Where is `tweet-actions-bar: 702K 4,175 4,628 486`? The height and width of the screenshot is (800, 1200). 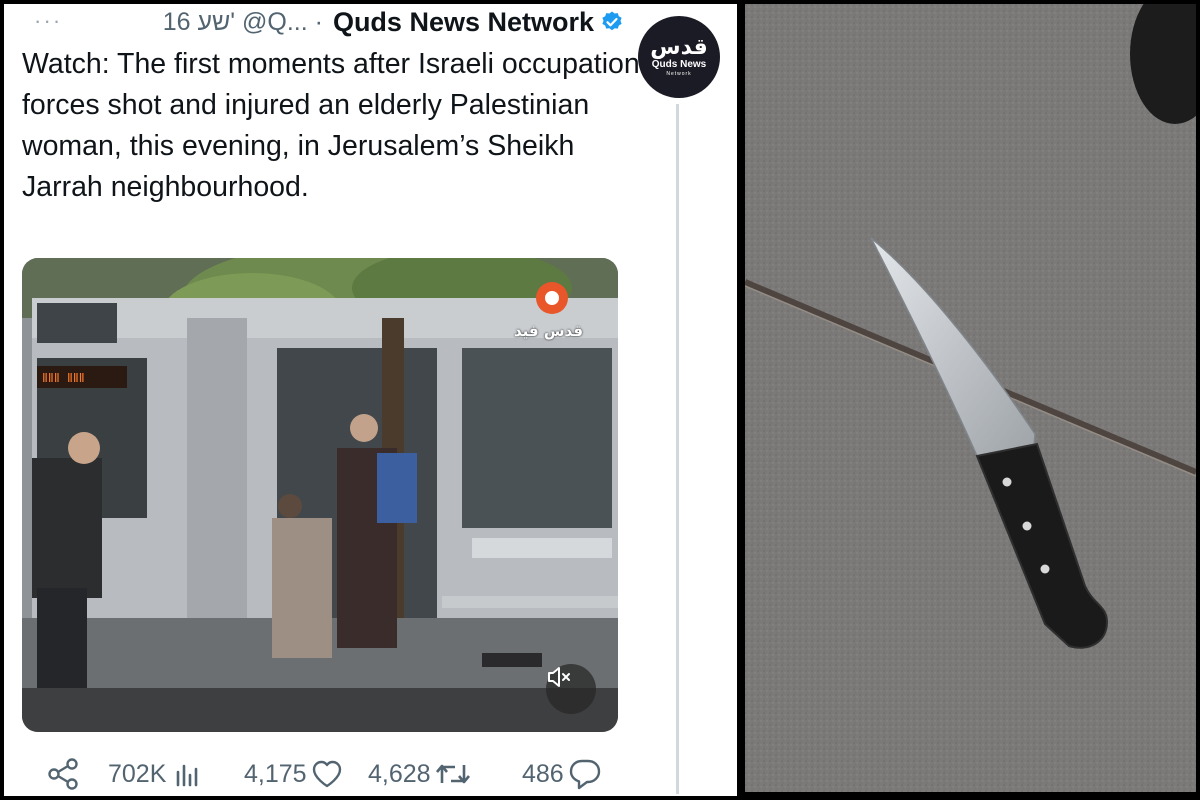
tweet-actions-bar: 702K 4,175 4,628 486 is located at coordinates (336, 774).